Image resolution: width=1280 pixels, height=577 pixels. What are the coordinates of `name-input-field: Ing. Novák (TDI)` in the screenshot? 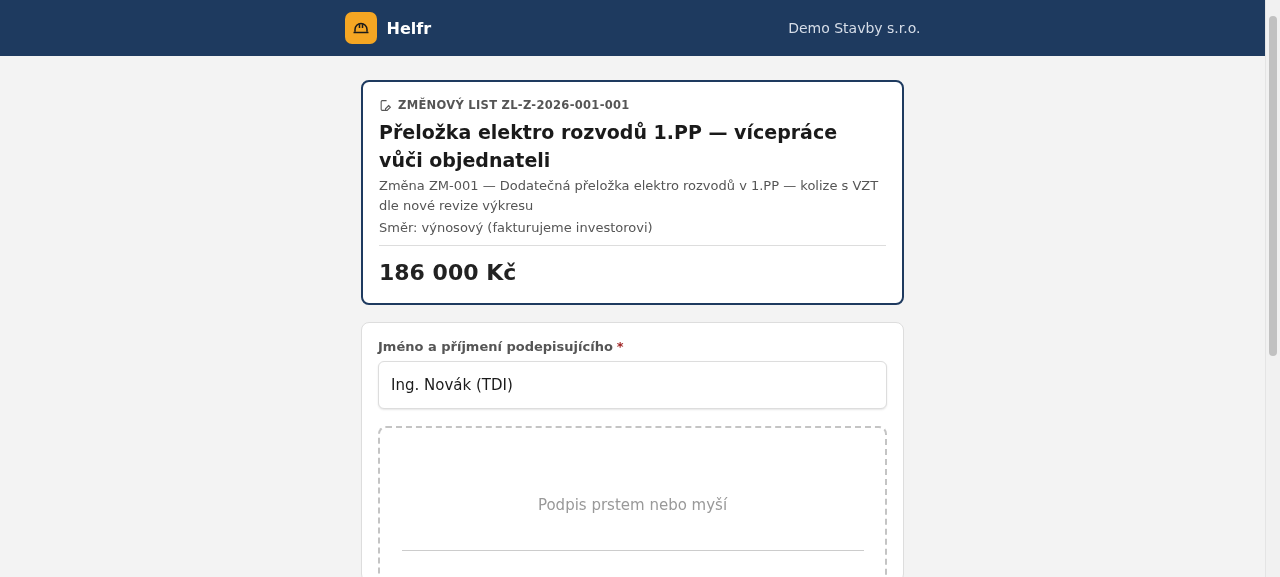 It's located at (632, 385).